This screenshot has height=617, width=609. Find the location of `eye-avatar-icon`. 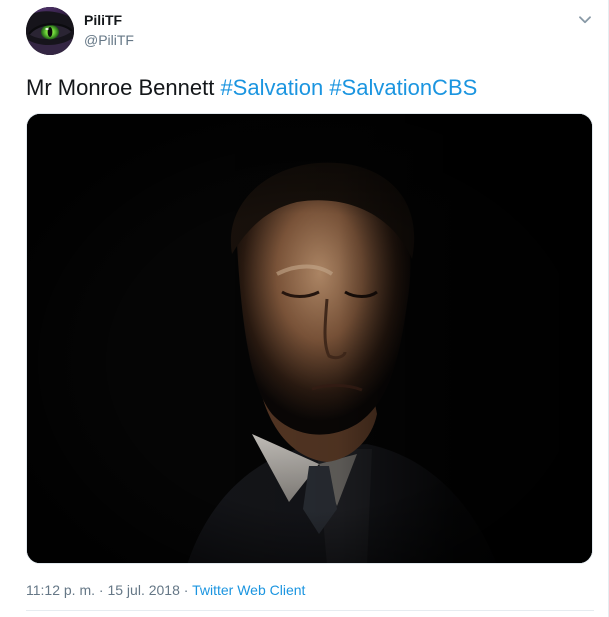

eye-avatar-icon is located at coordinates (50, 31).